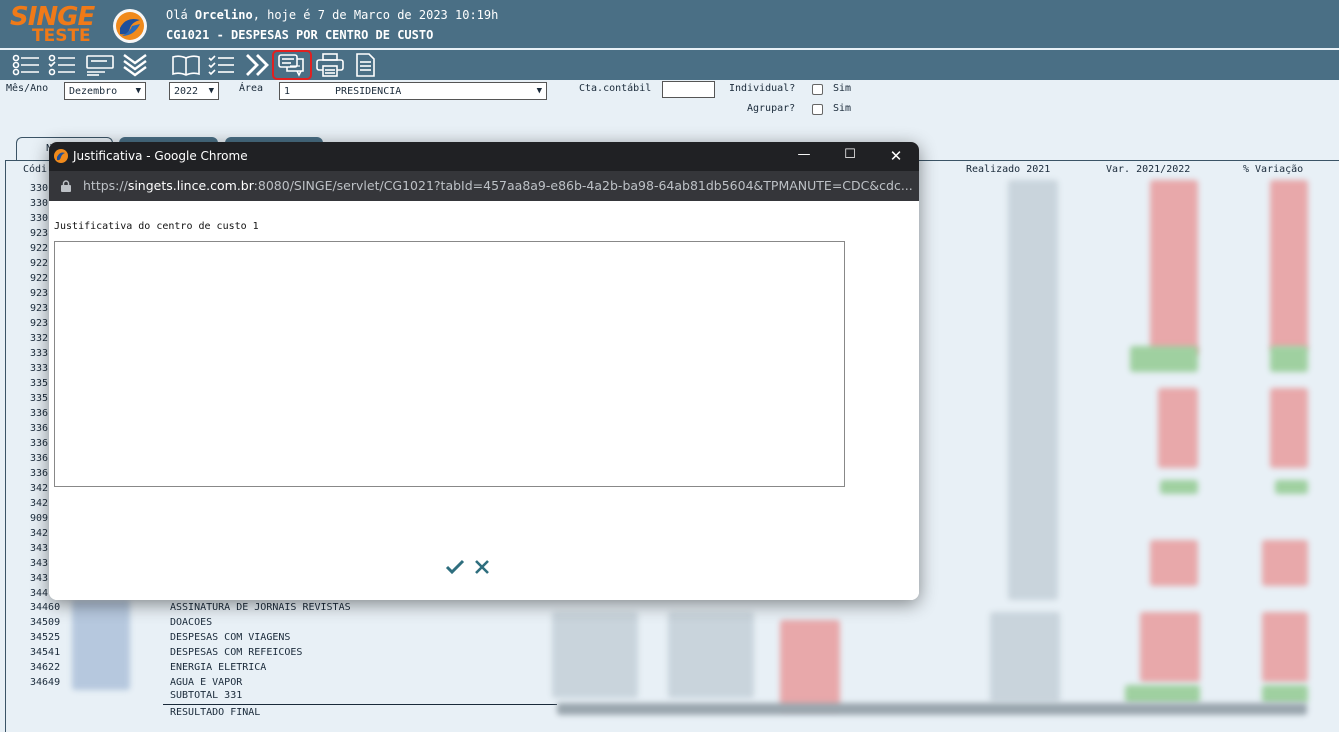 Image resolution: width=1339 pixels, height=732 pixels. I want to click on page-title: CG1021 - DESPESAS POR CENTRO DE CUSTO, so click(300, 35).